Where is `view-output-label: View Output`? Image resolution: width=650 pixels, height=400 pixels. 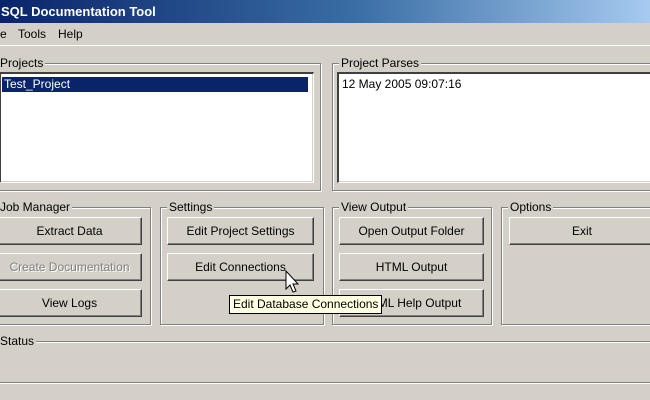 view-output-label: View Output is located at coordinates (374, 207).